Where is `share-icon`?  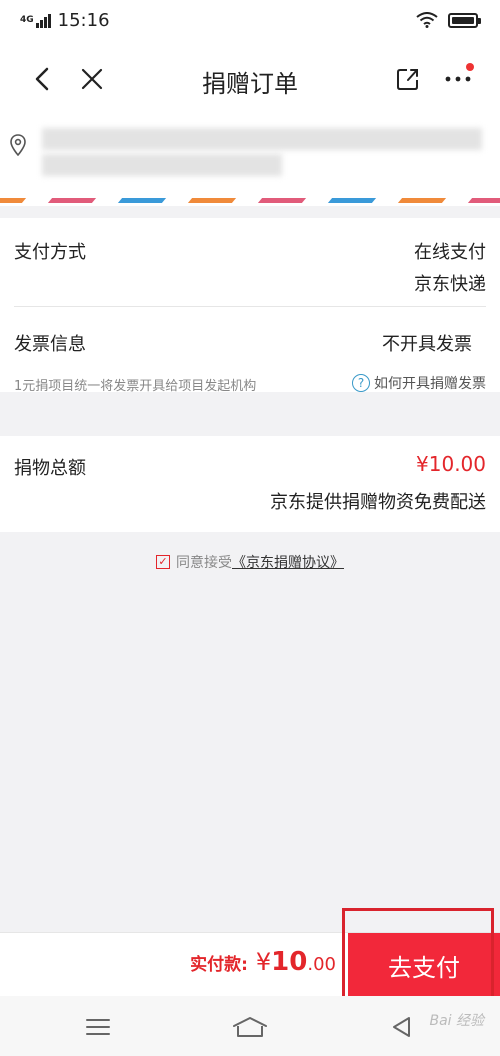 share-icon is located at coordinates (407, 79).